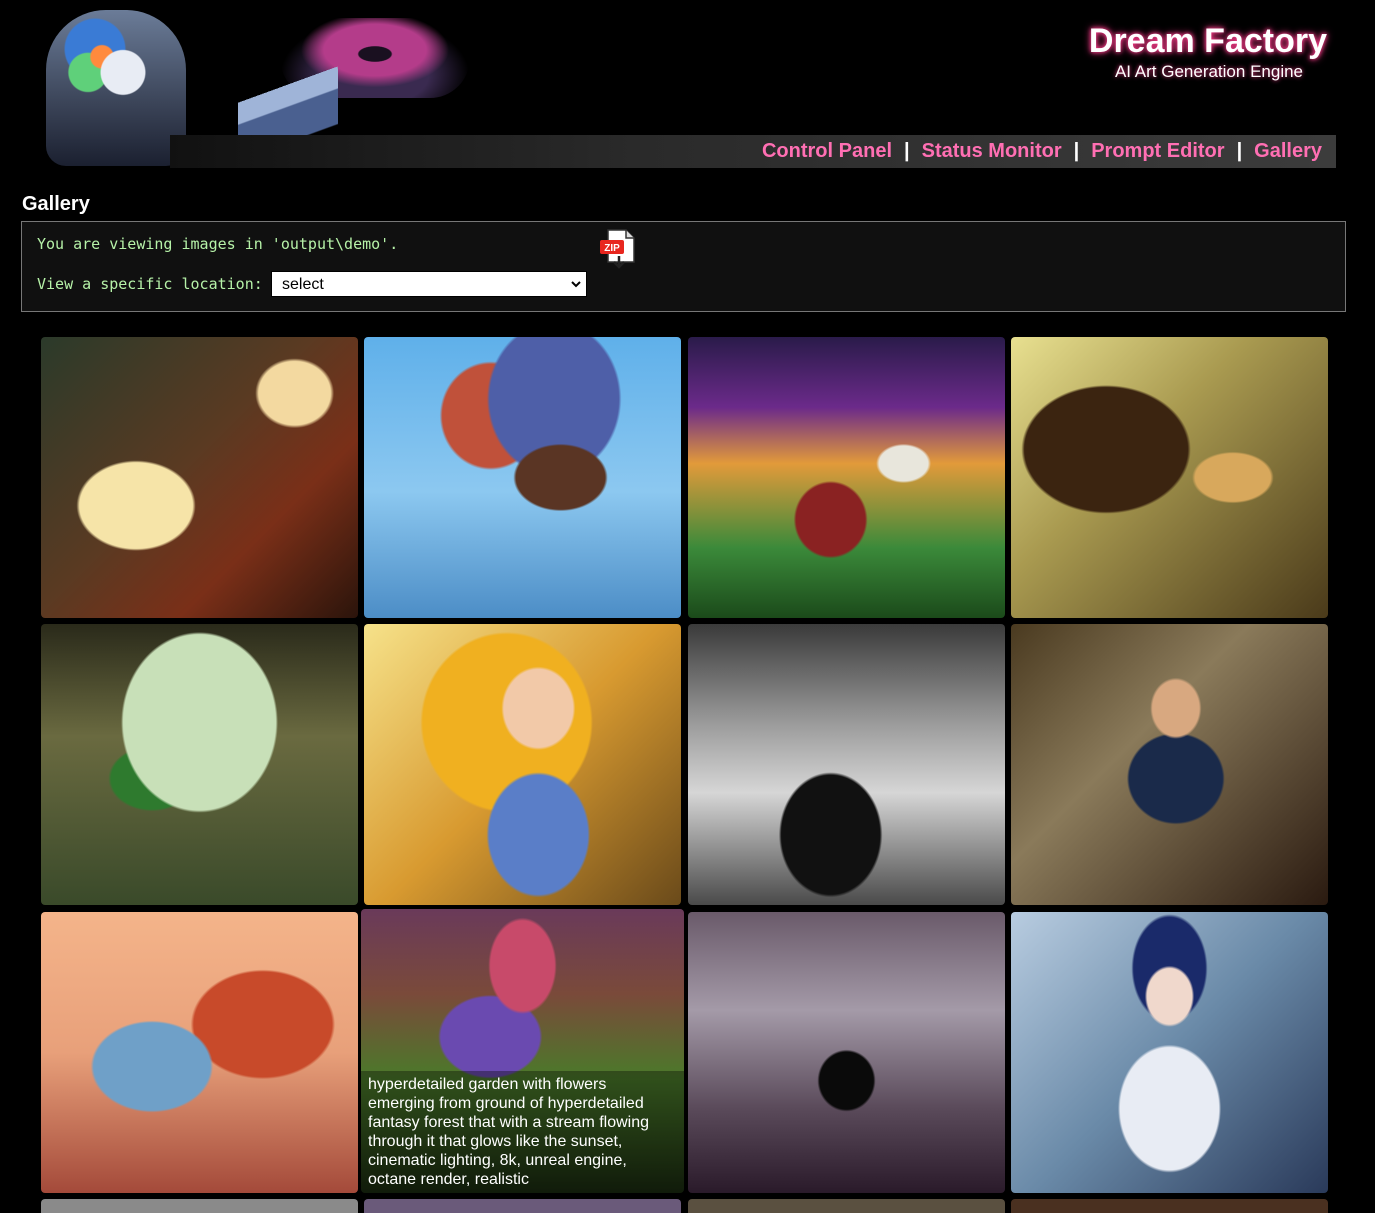  Describe the element at coordinates (56, 204) in the screenshot. I see `page-title: Gallery` at that location.